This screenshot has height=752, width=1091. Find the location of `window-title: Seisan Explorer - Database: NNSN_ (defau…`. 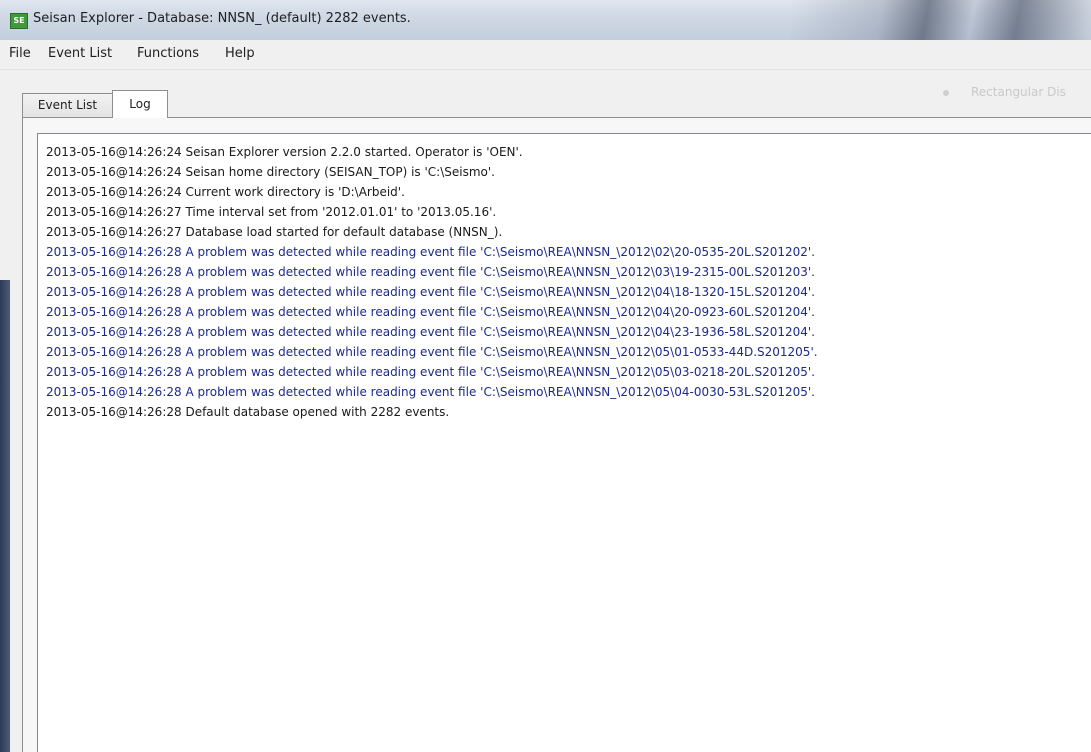

window-title: Seisan Explorer - Database: NNSN_ (defau… is located at coordinates (222, 18).